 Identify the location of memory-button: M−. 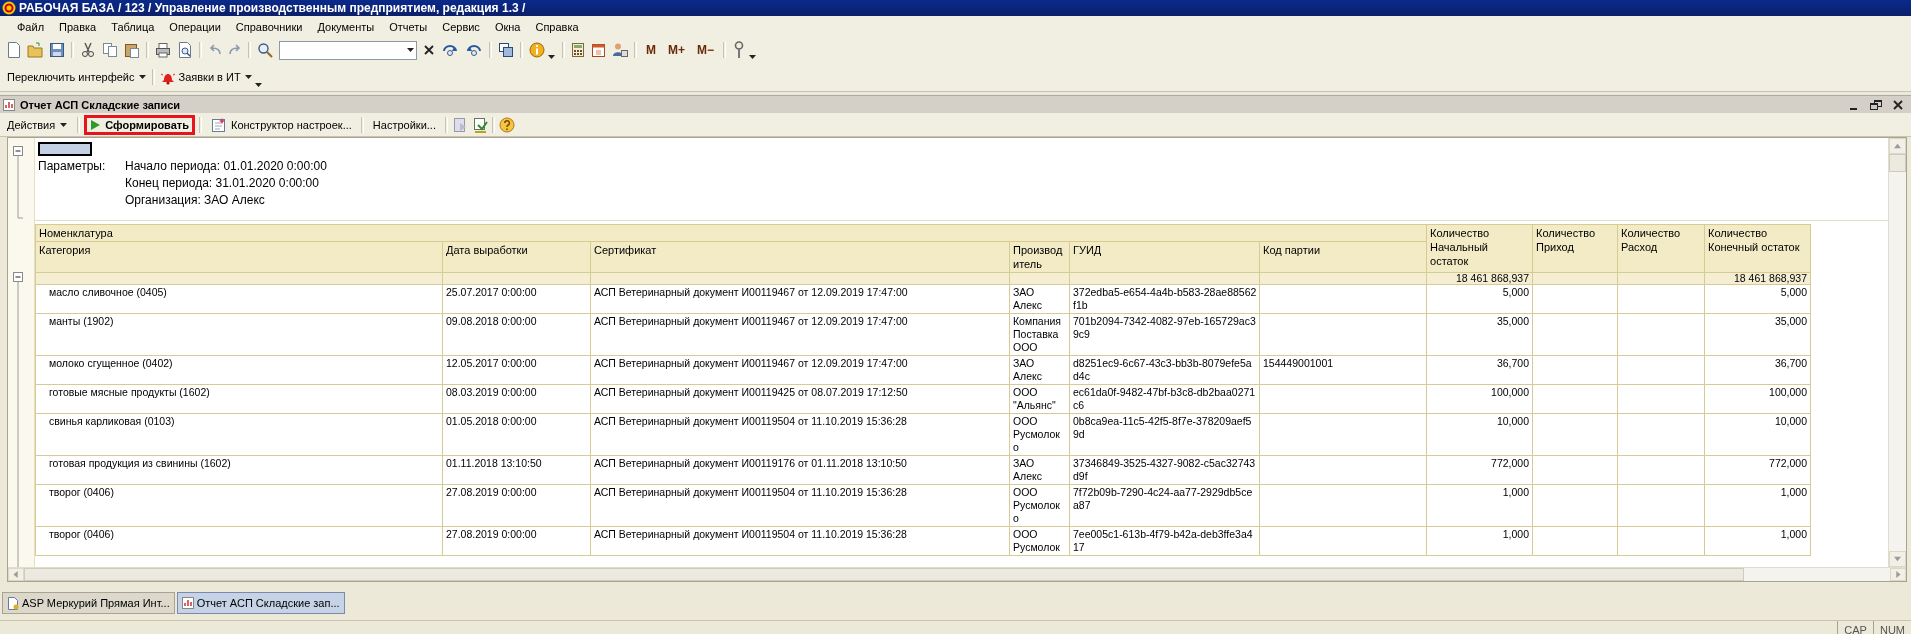
(706, 50).